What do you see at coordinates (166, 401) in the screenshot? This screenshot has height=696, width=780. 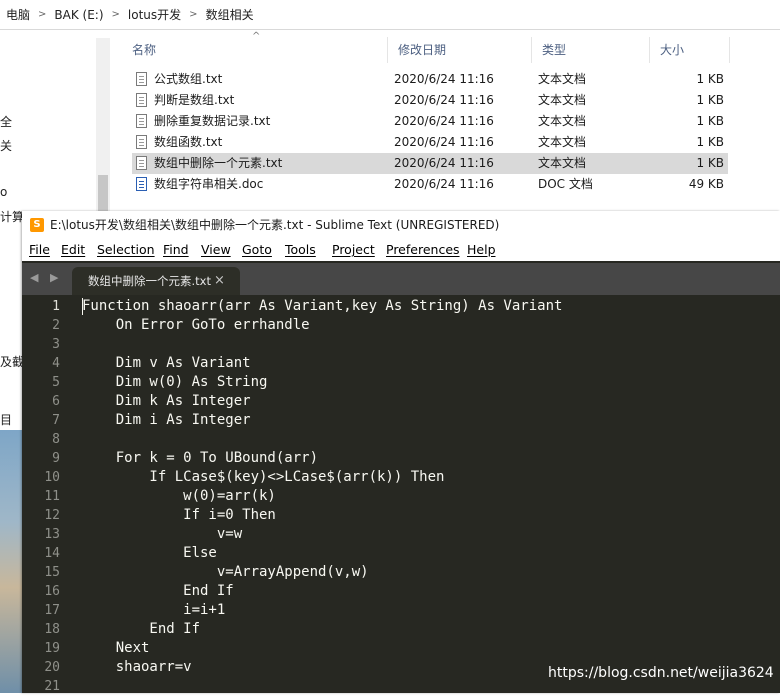 I see `code-line: Dim k As Integer` at bounding box center [166, 401].